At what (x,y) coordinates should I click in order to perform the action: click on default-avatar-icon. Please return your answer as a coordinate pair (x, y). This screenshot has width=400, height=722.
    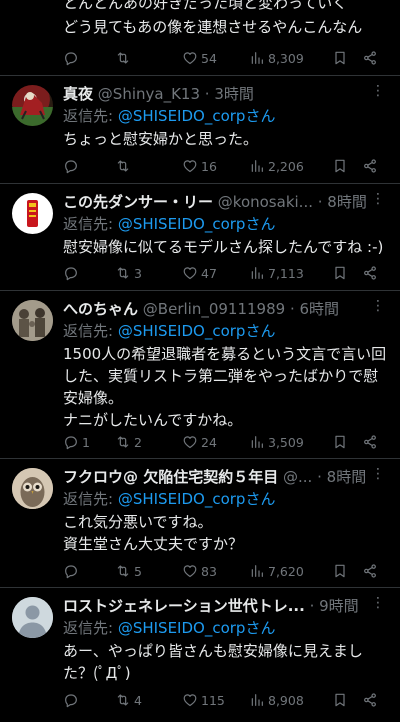
    Looking at the image, I should click on (32, 617).